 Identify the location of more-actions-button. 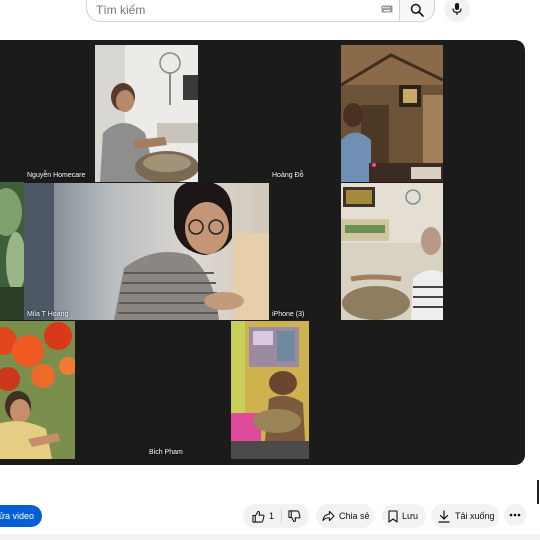
(515, 515).